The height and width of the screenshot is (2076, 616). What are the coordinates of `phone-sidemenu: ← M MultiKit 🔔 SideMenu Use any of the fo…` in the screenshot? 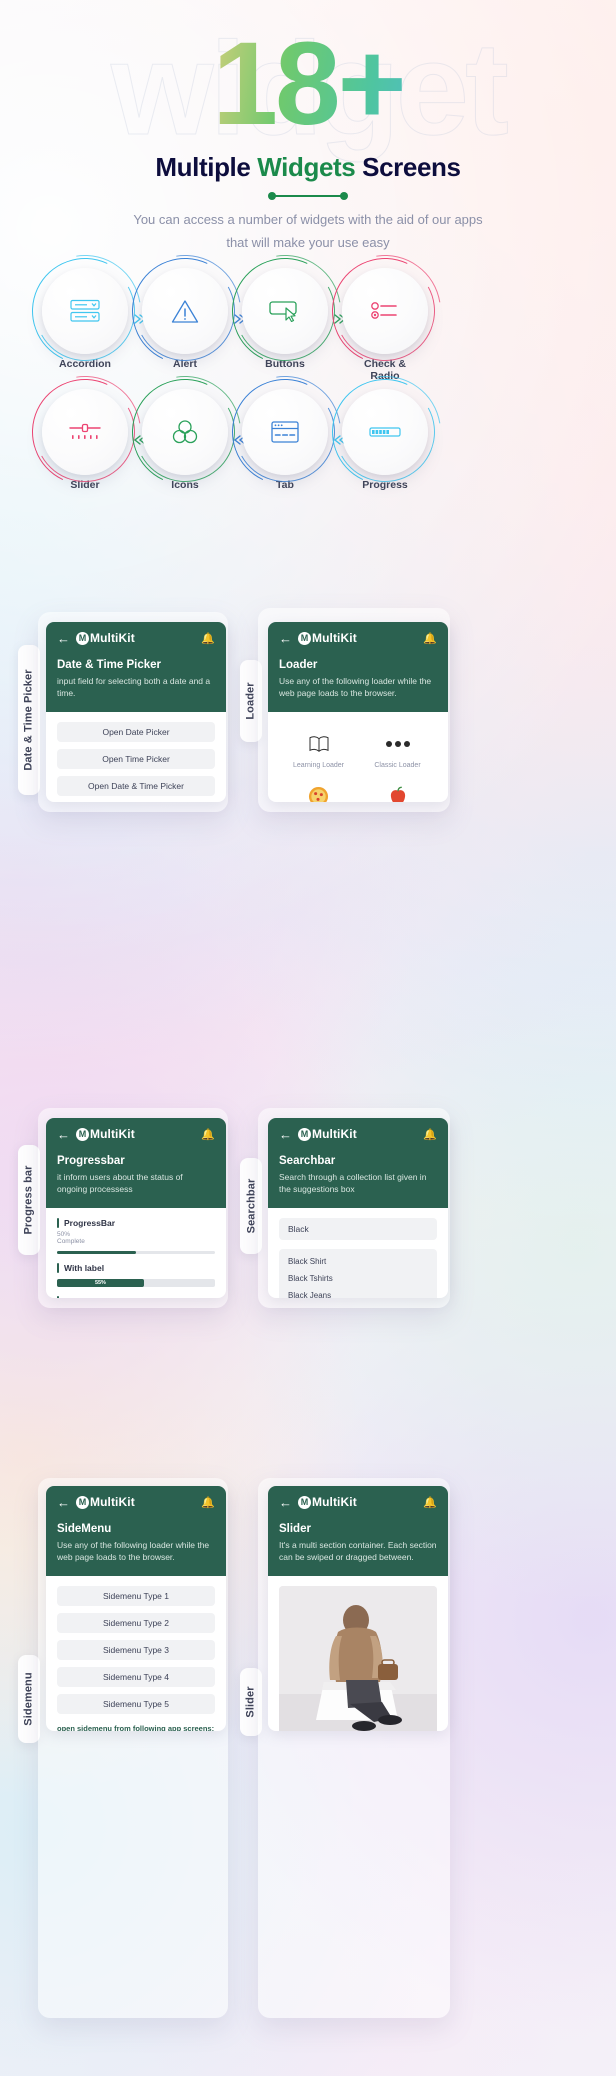 It's located at (136, 1608).